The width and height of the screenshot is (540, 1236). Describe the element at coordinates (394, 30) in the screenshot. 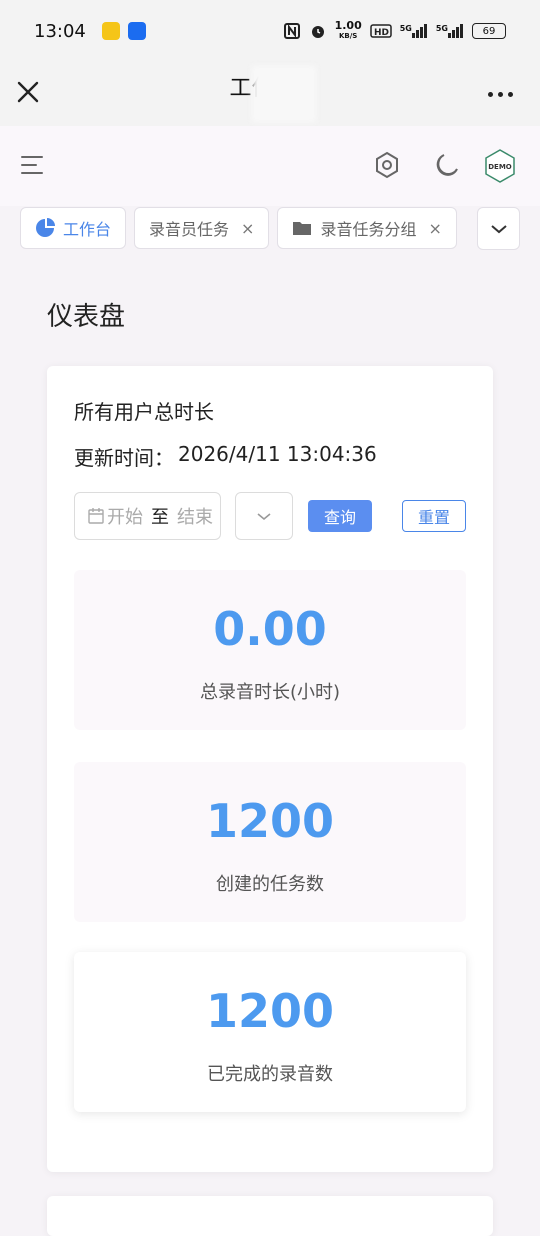

I see `status-indicators: 1.00 KB/S HD 5G 5G 69` at that location.